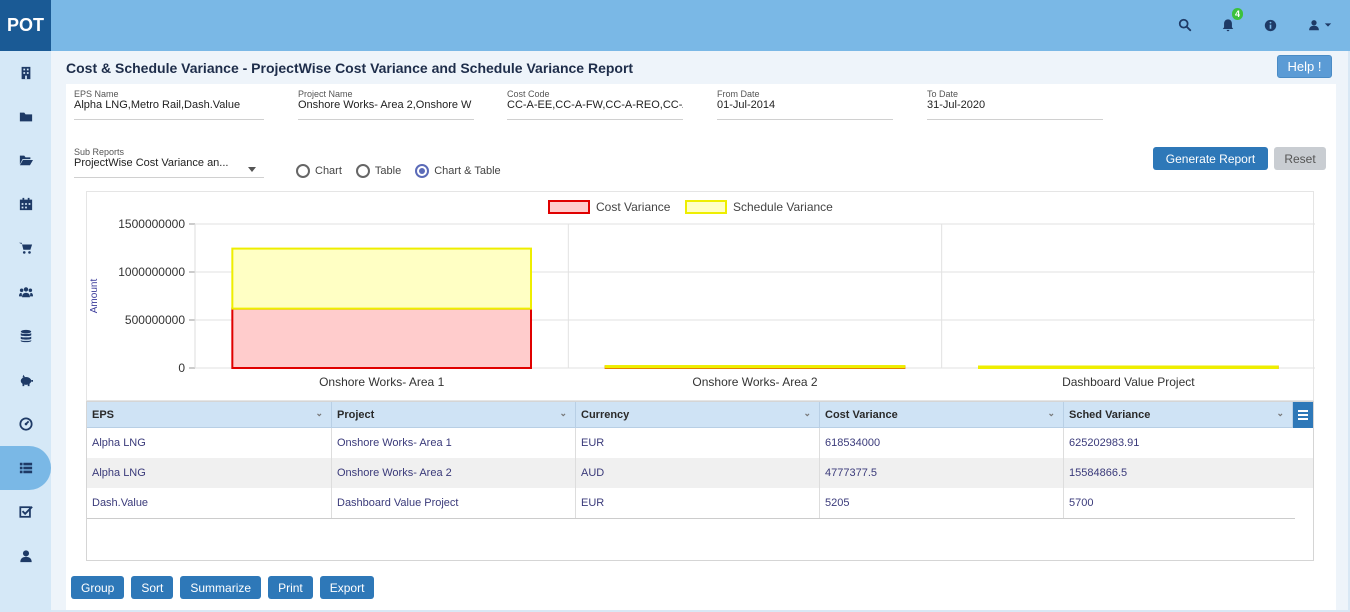 The height and width of the screenshot is (612, 1350). What do you see at coordinates (152, 587) in the screenshot?
I see `sort-button: Sort` at bounding box center [152, 587].